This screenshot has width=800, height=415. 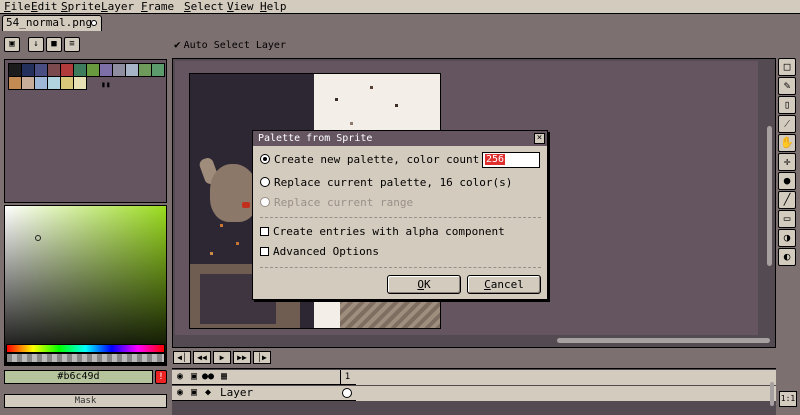 What do you see at coordinates (208, 377) in the screenshot?
I see `continuous-icon: ●●` at bounding box center [208, 377].